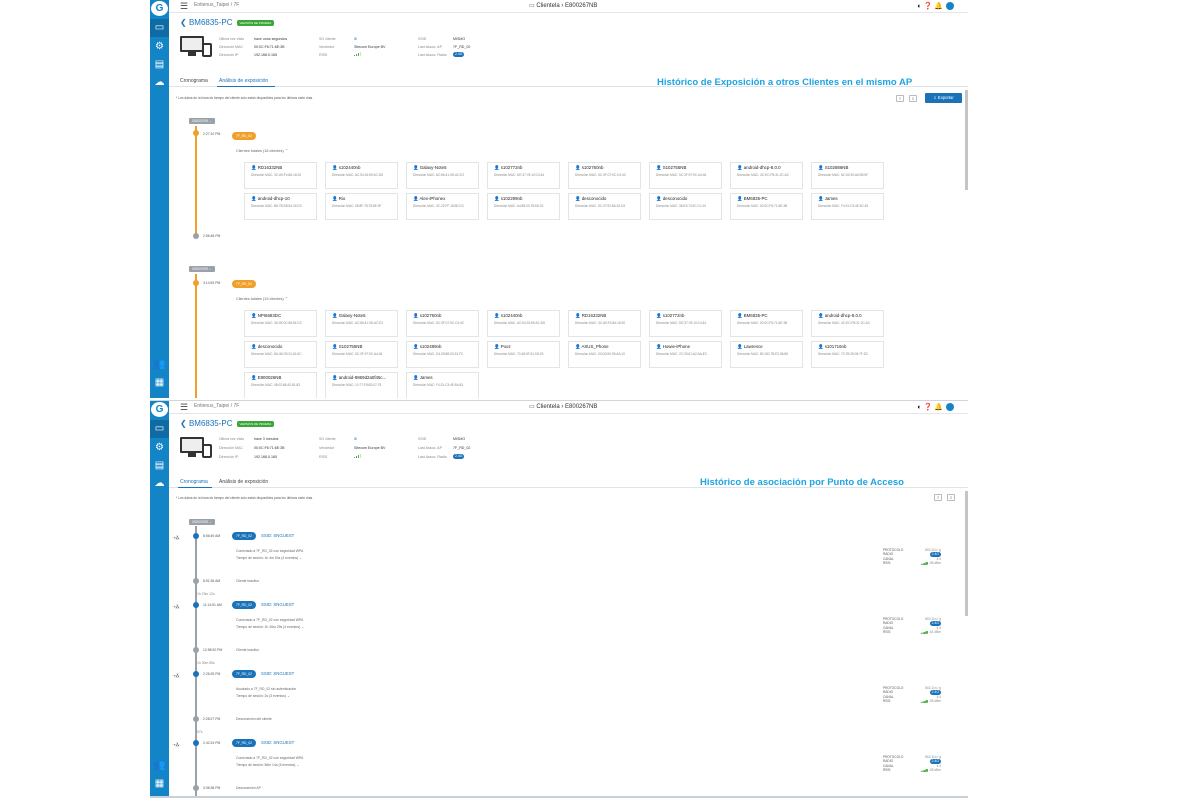 This screenshot has width=1200, height=800. What do you see at coordinates (273, 198) in the screenshot?
I see `client-name-text: android-dhcp-10` at bounding box center [273, 198].